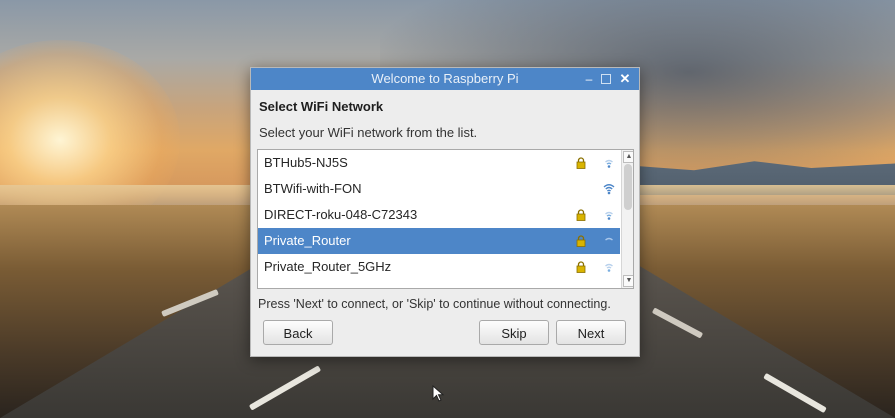  Describe the element at coordinates (438, 393) in the screenshot. I see `mouse-pointer-icon` at that location.